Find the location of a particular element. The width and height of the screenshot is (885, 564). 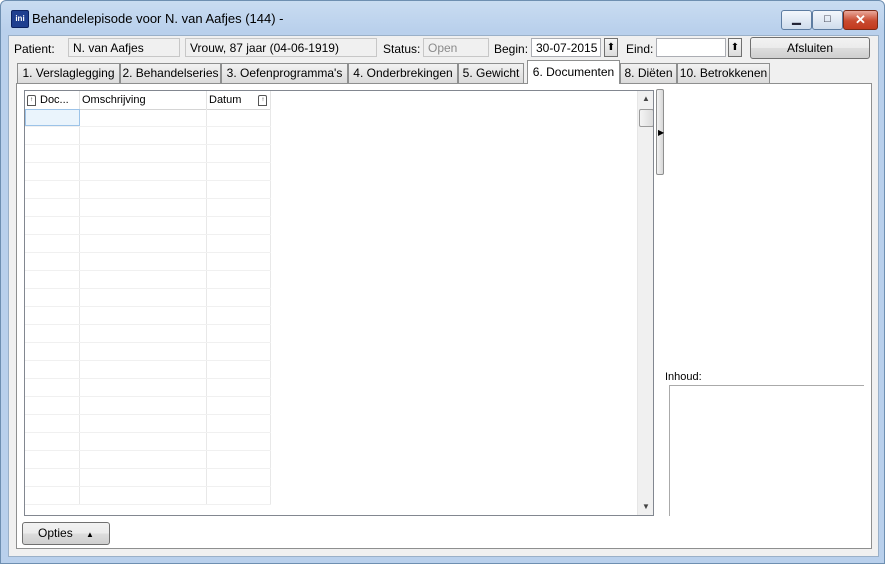

opties-button: Opties ▲ is located at coordinates (66, 533).